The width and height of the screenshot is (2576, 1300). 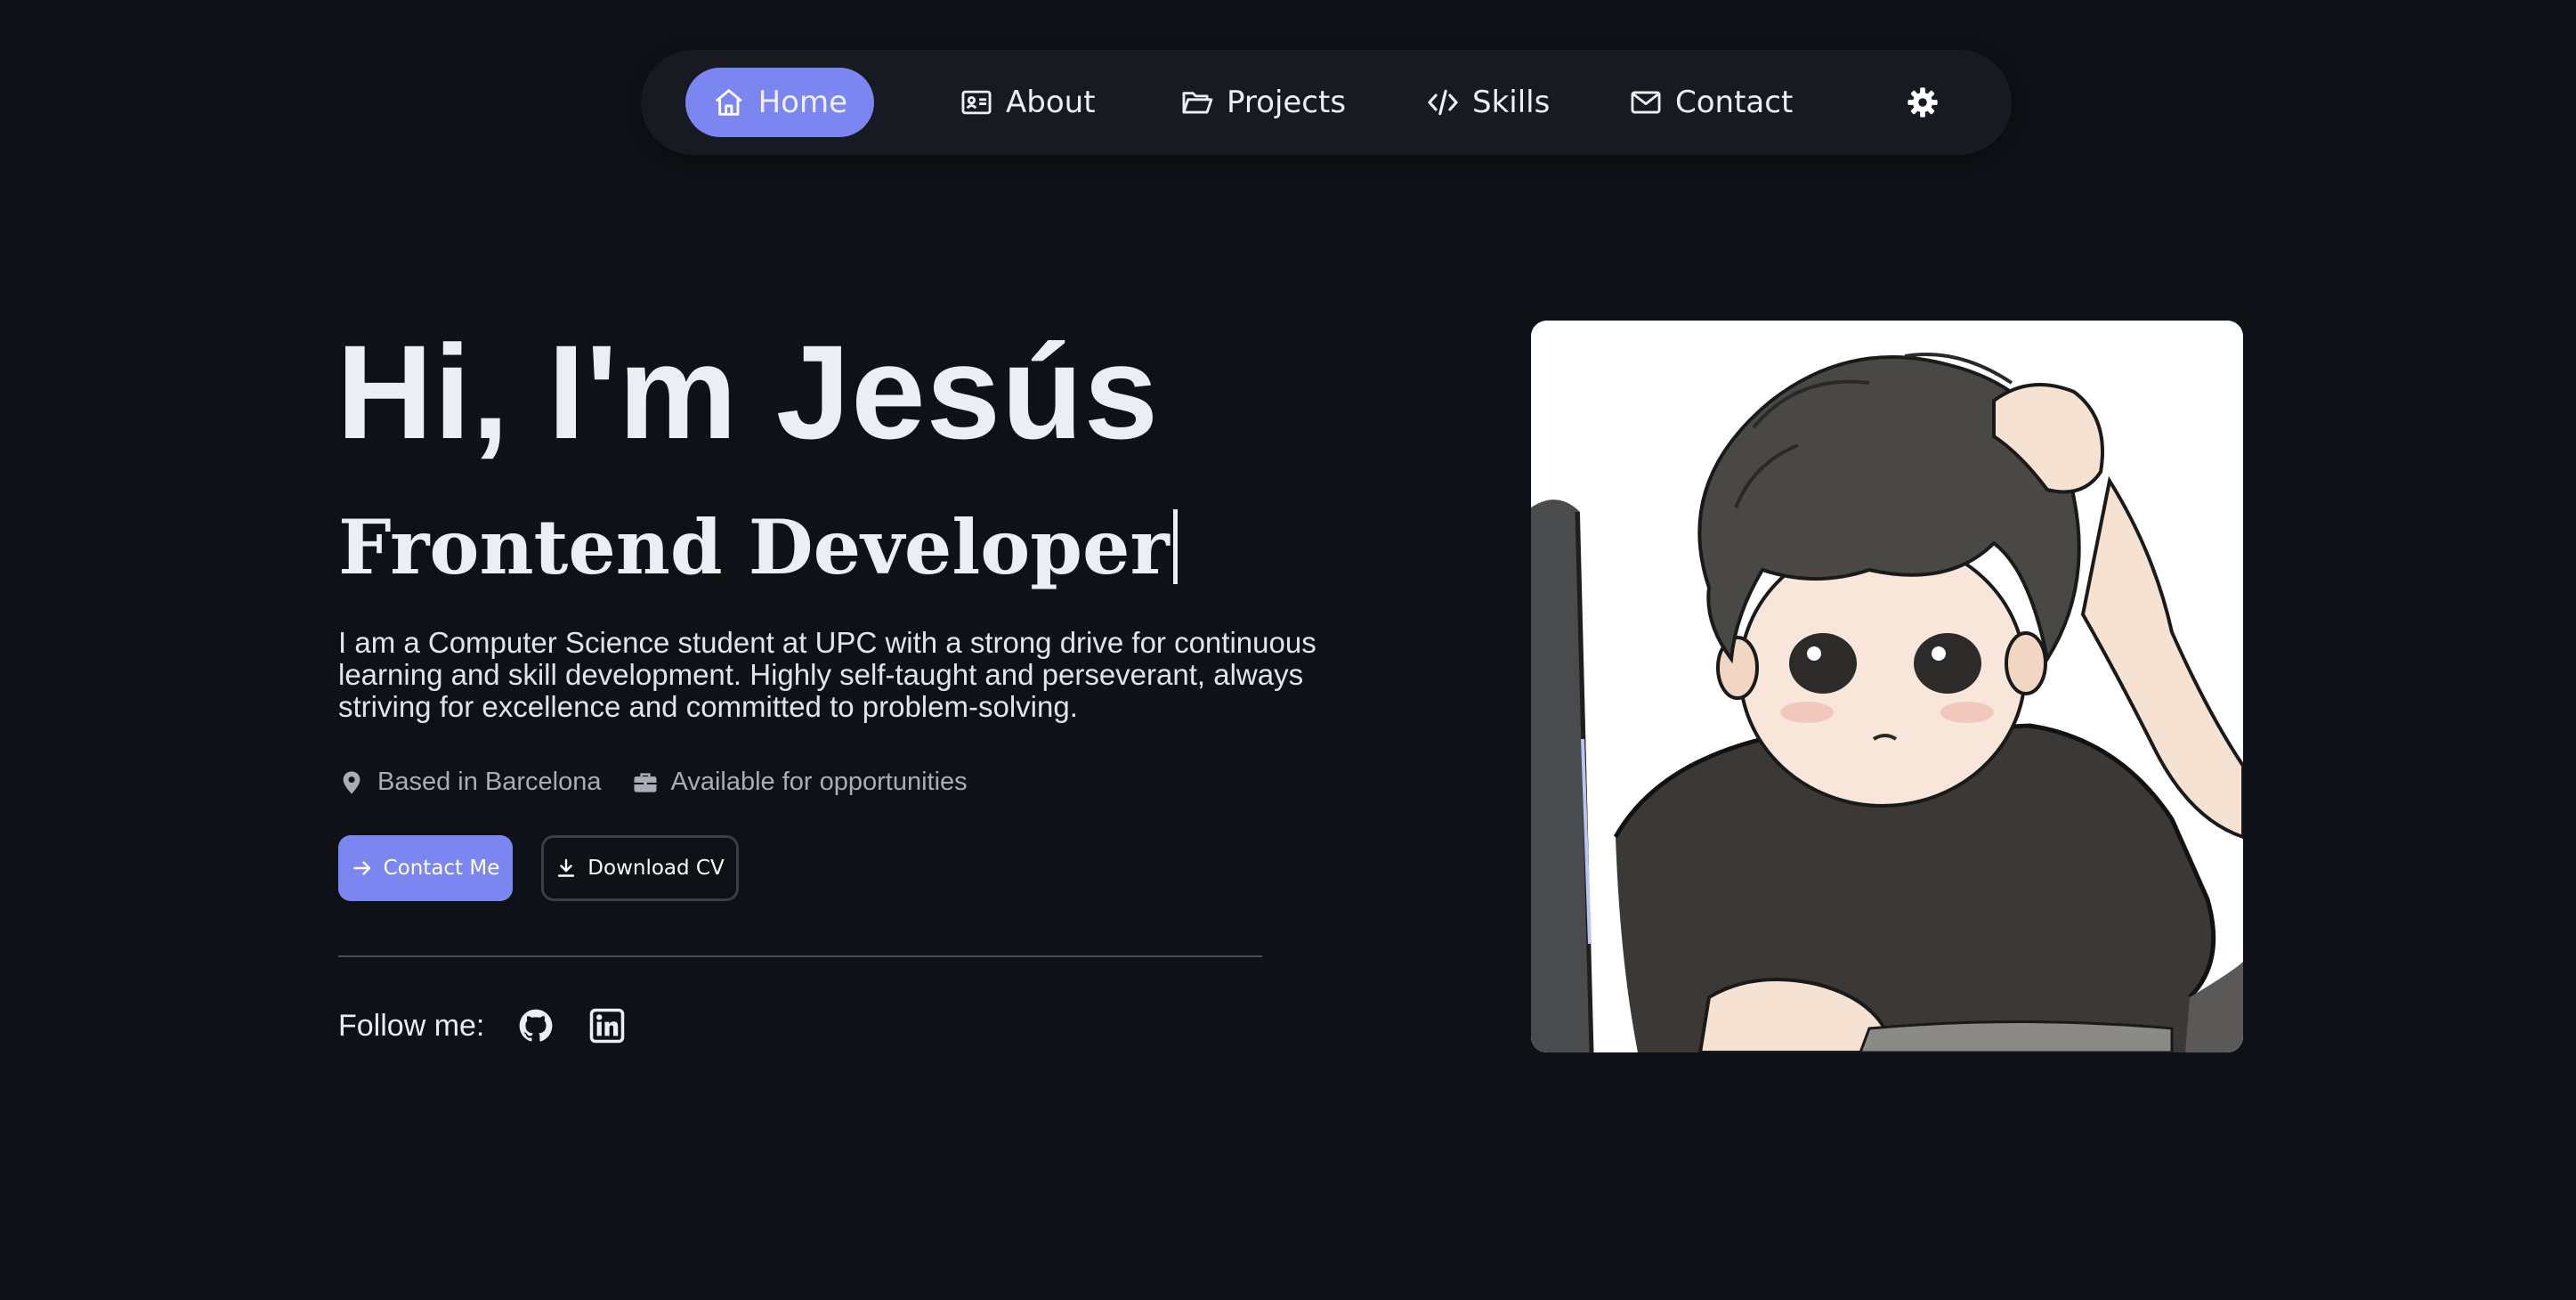 I want to click on download-cv-button: Download CV, so click(x=640, y=868).